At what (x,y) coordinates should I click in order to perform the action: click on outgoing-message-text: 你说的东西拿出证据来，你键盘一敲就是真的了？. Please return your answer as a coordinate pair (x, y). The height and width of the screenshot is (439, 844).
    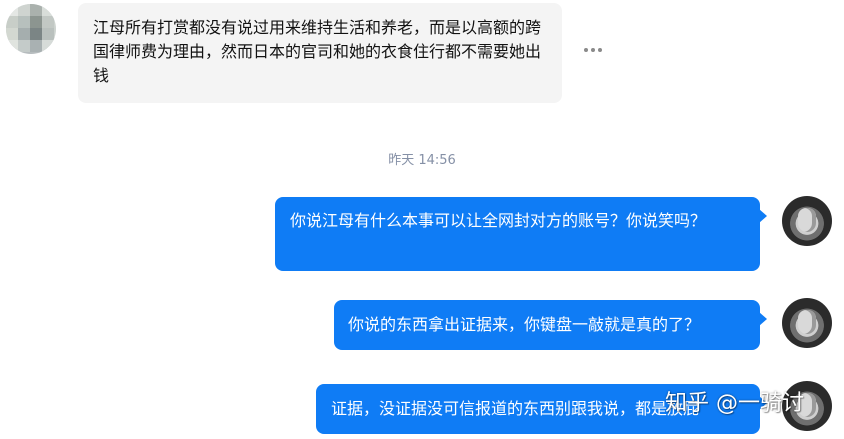
    Looking at the image, I should click on (524, 324).